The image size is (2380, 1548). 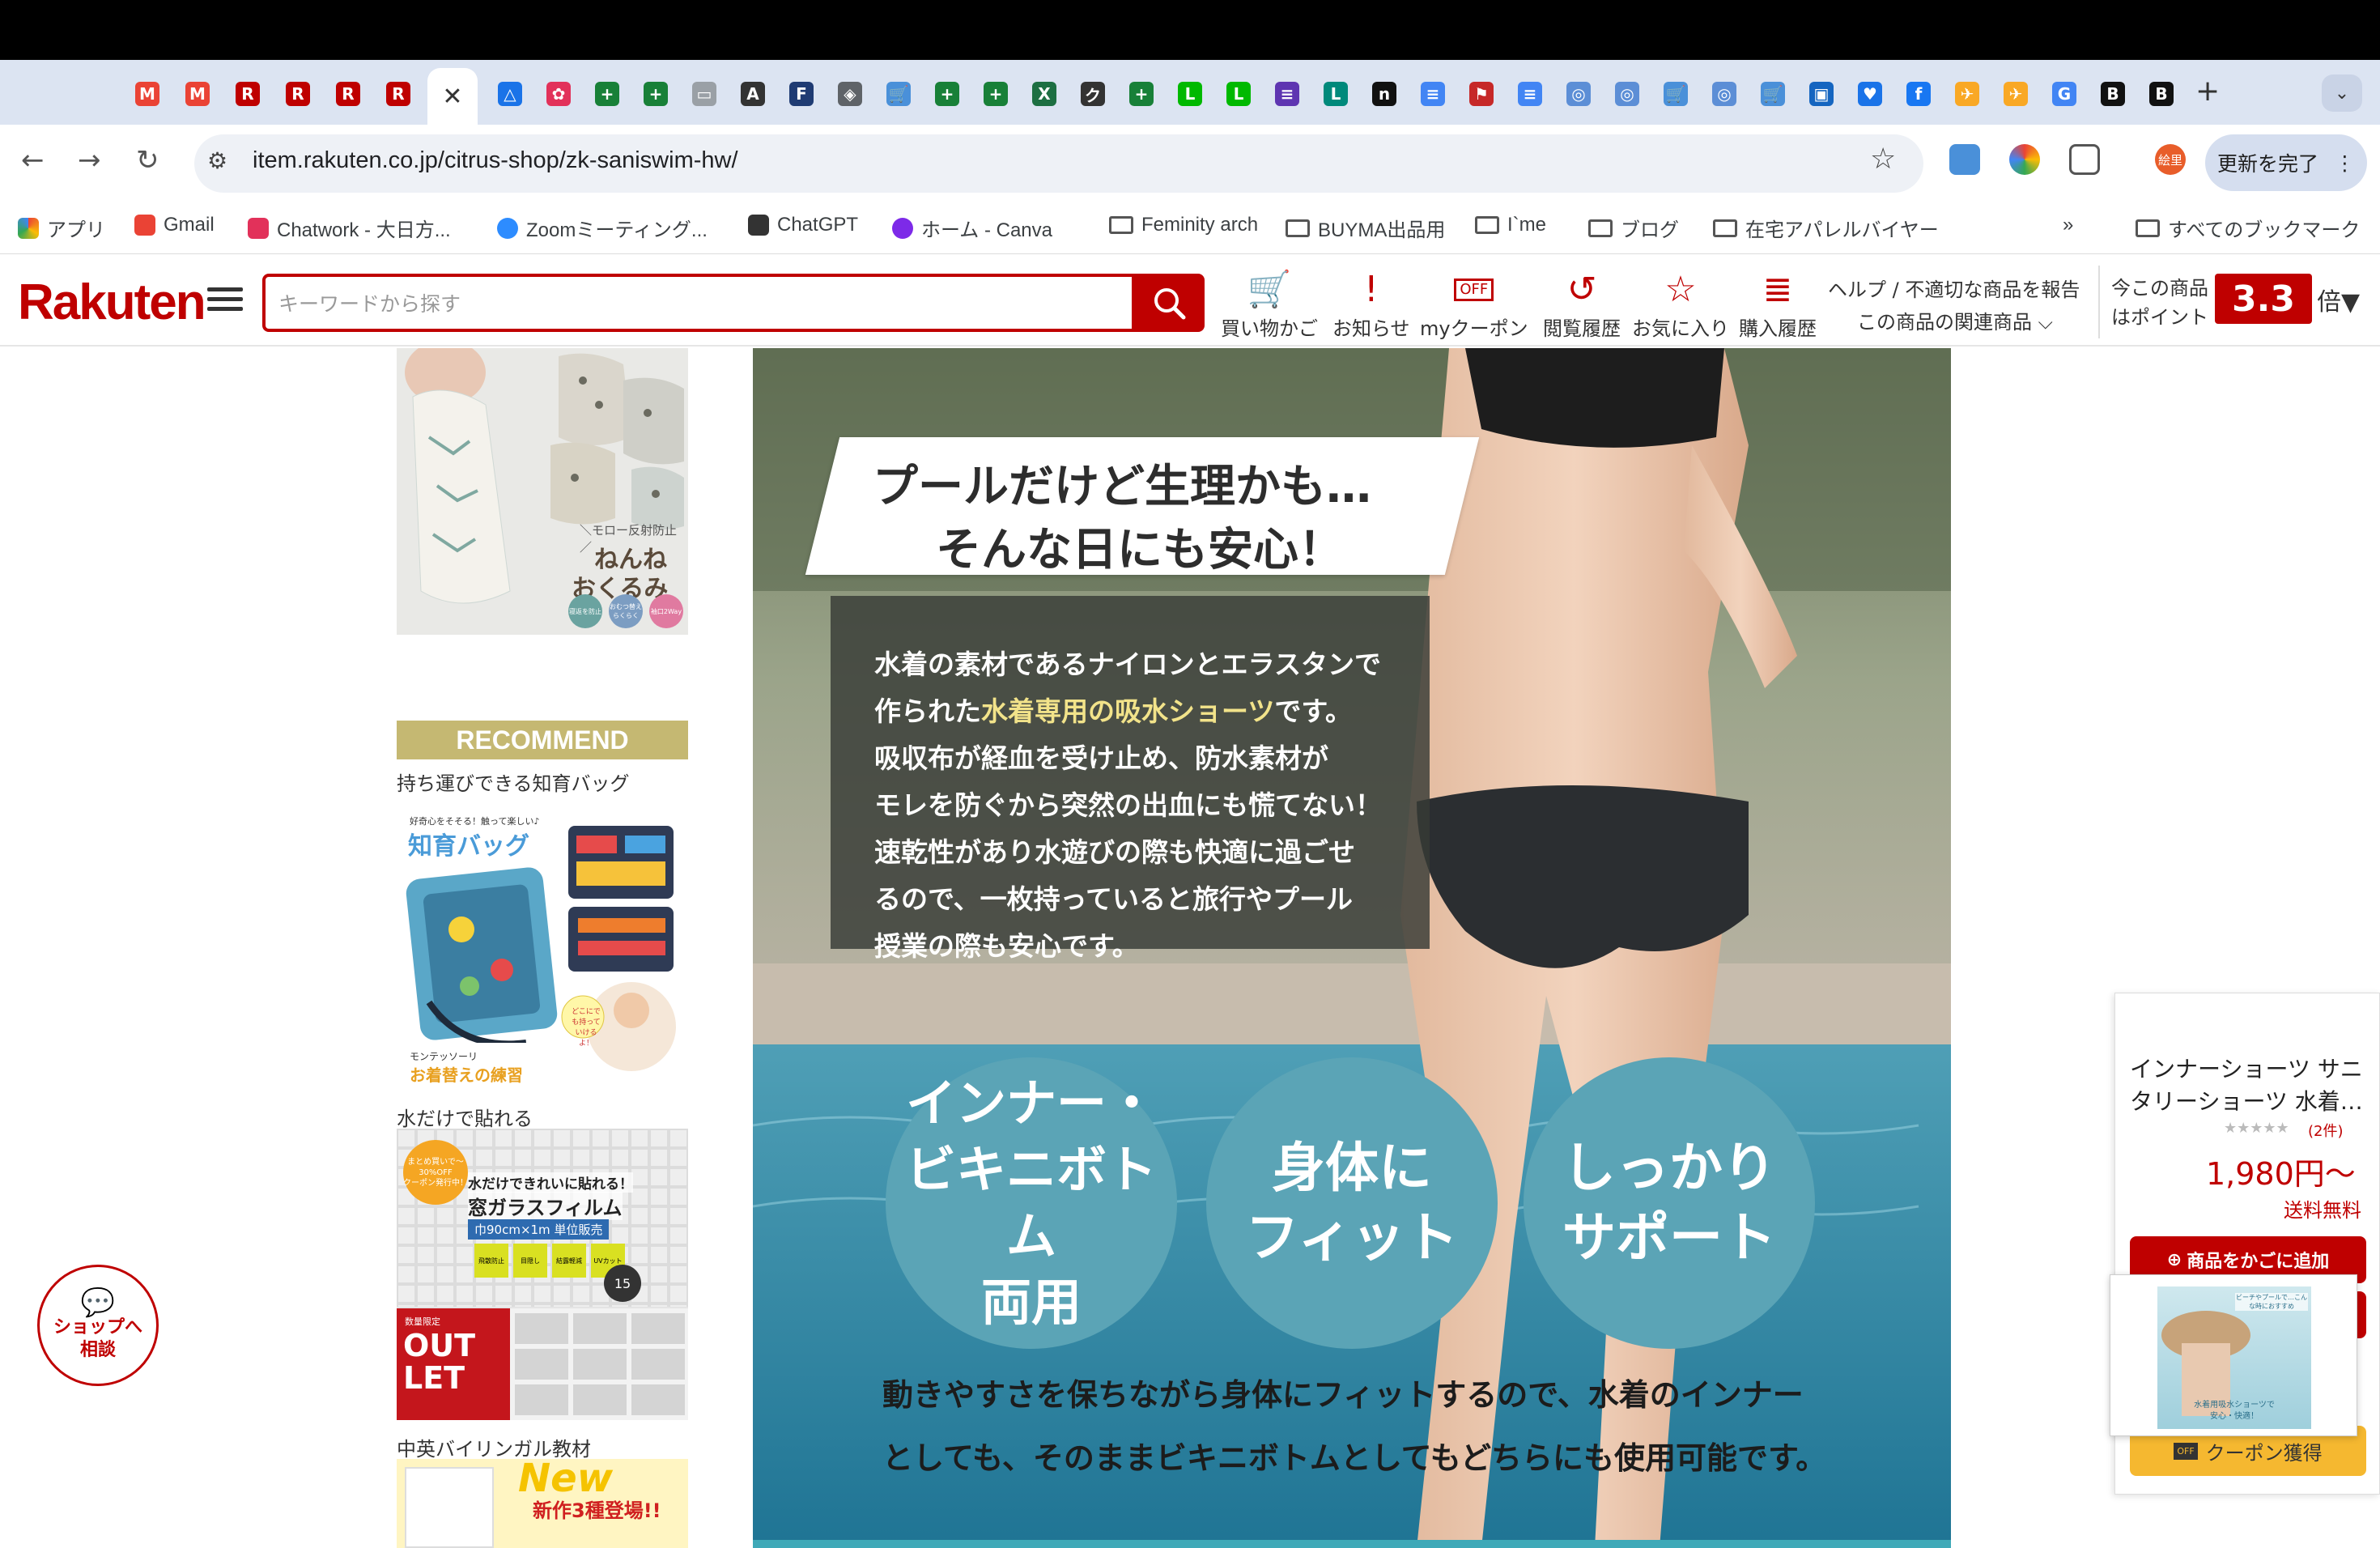 I want to click on browser-tab: A, so click(x=753, y=94).